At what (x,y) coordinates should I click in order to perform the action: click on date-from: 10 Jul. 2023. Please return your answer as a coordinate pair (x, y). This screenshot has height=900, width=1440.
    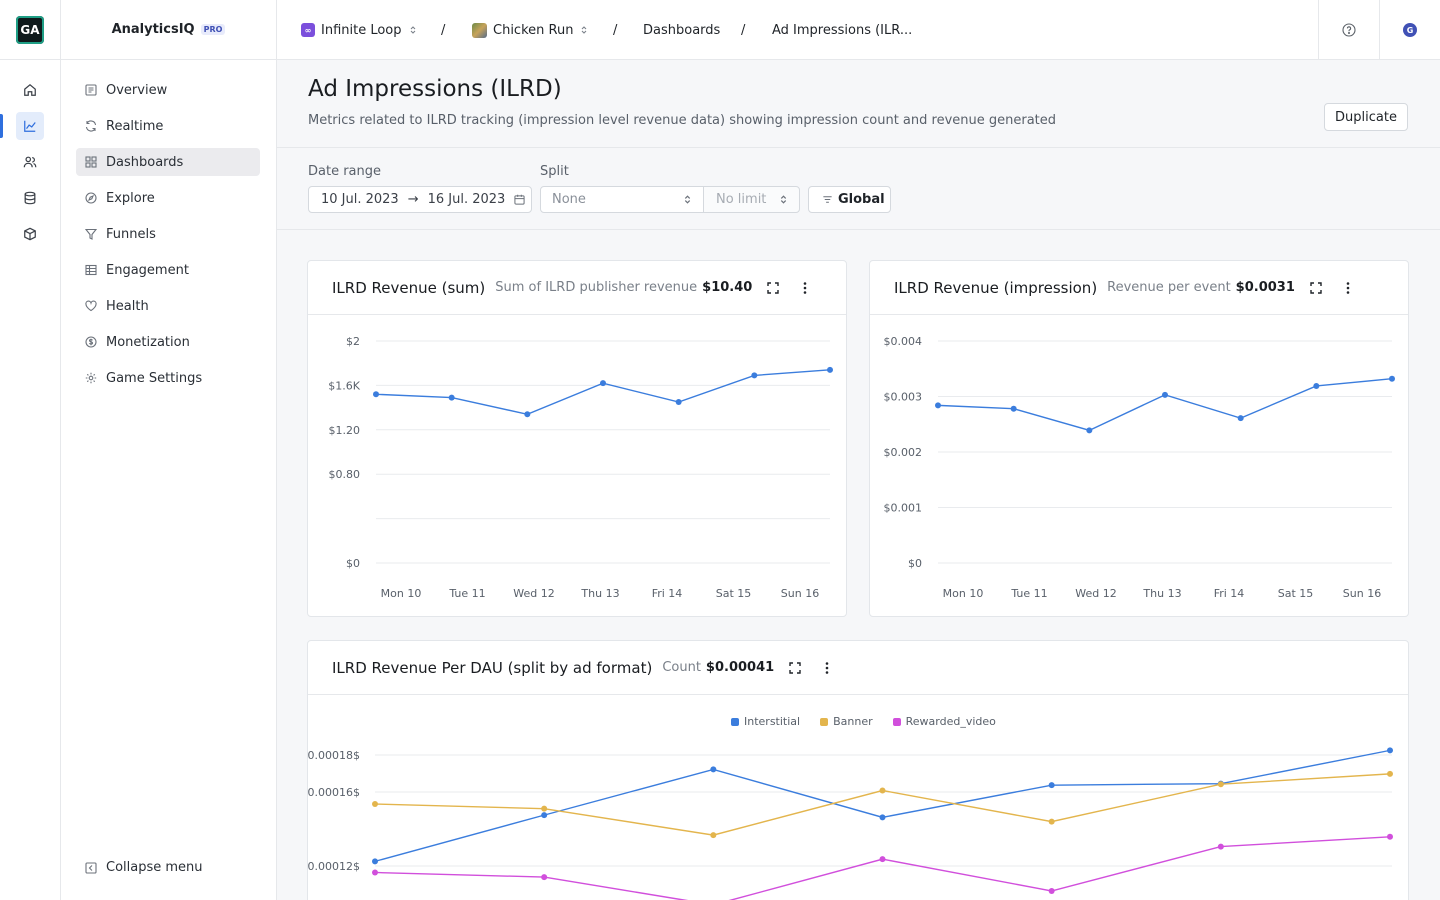
    Looking at the image, I should click on (360, 199).